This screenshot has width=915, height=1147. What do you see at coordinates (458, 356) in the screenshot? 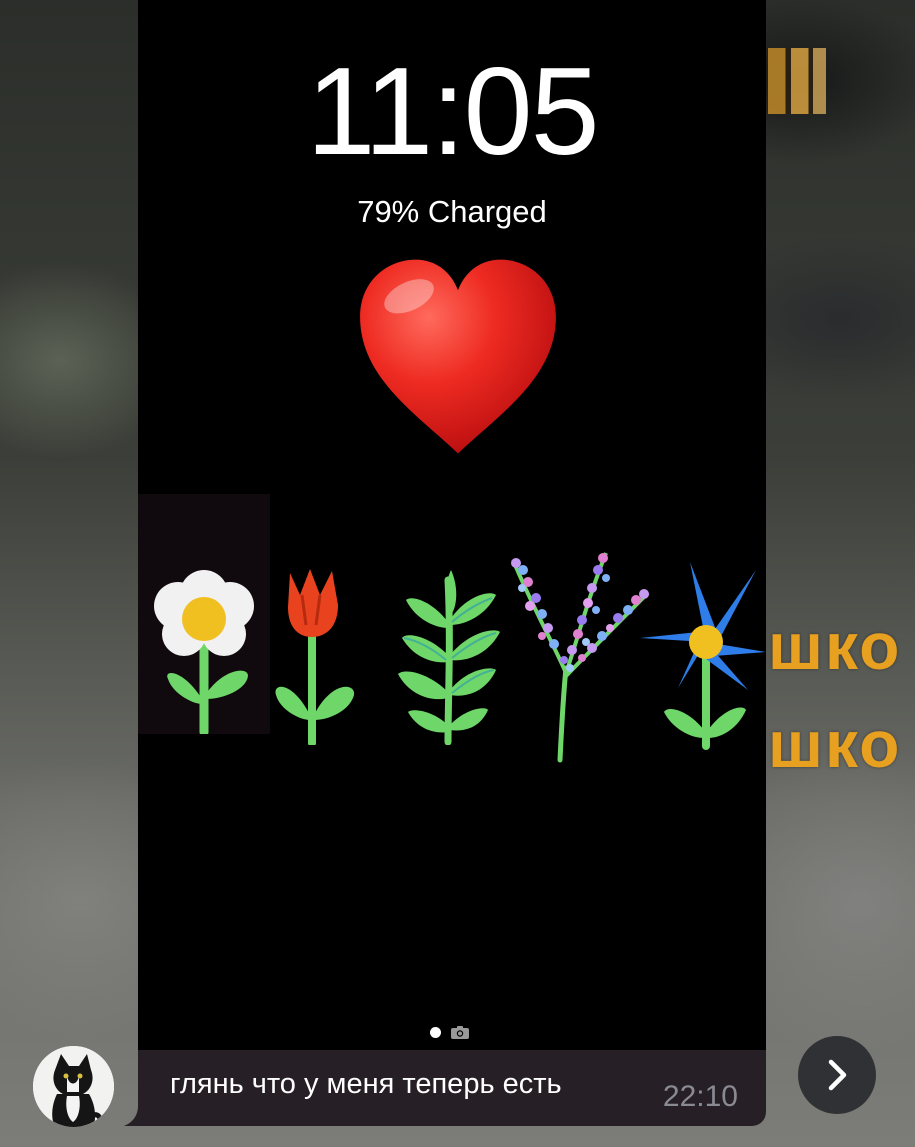
I see `heart-emoji` at bounding box center [458, 356].